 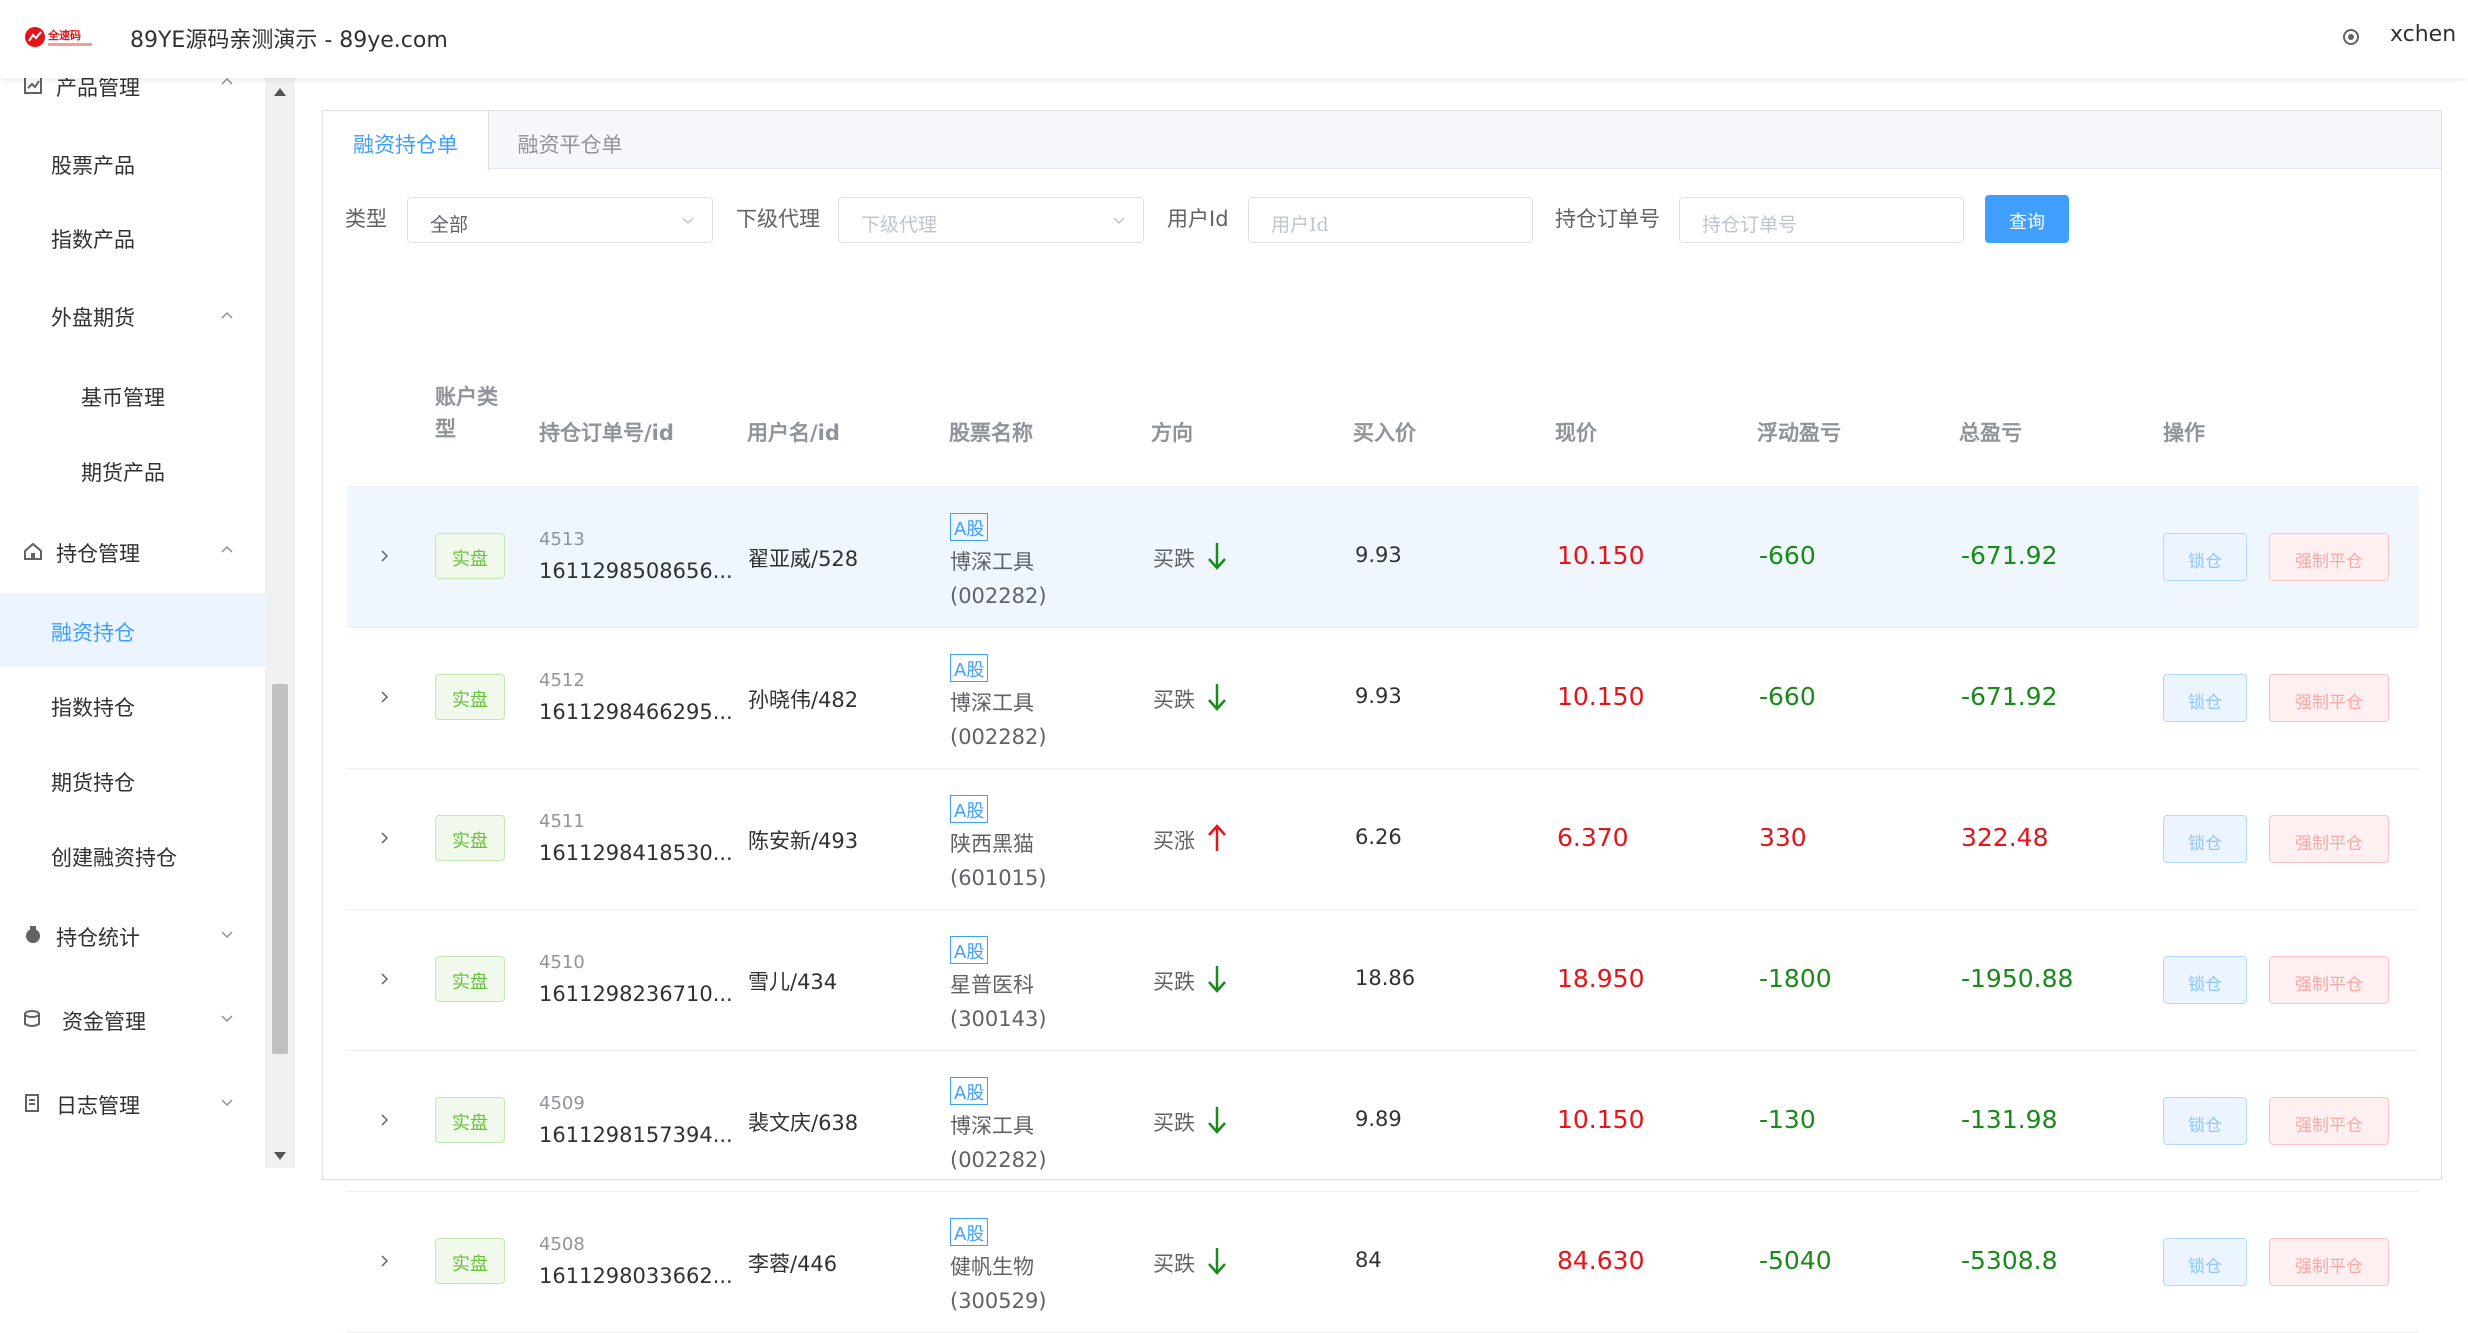 What do you see at coordinates (998, 1284) in the screenshot?
I see `stock-name: 健帆生物 (300529)` at bounding box center [998, 1284].